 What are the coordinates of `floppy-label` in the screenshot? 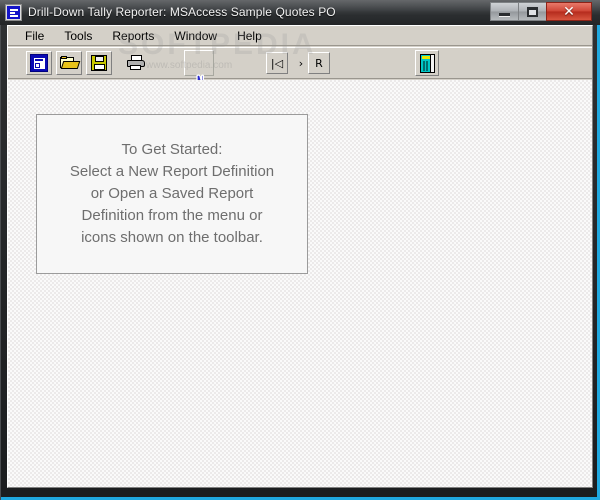 It's located at (99, 67).